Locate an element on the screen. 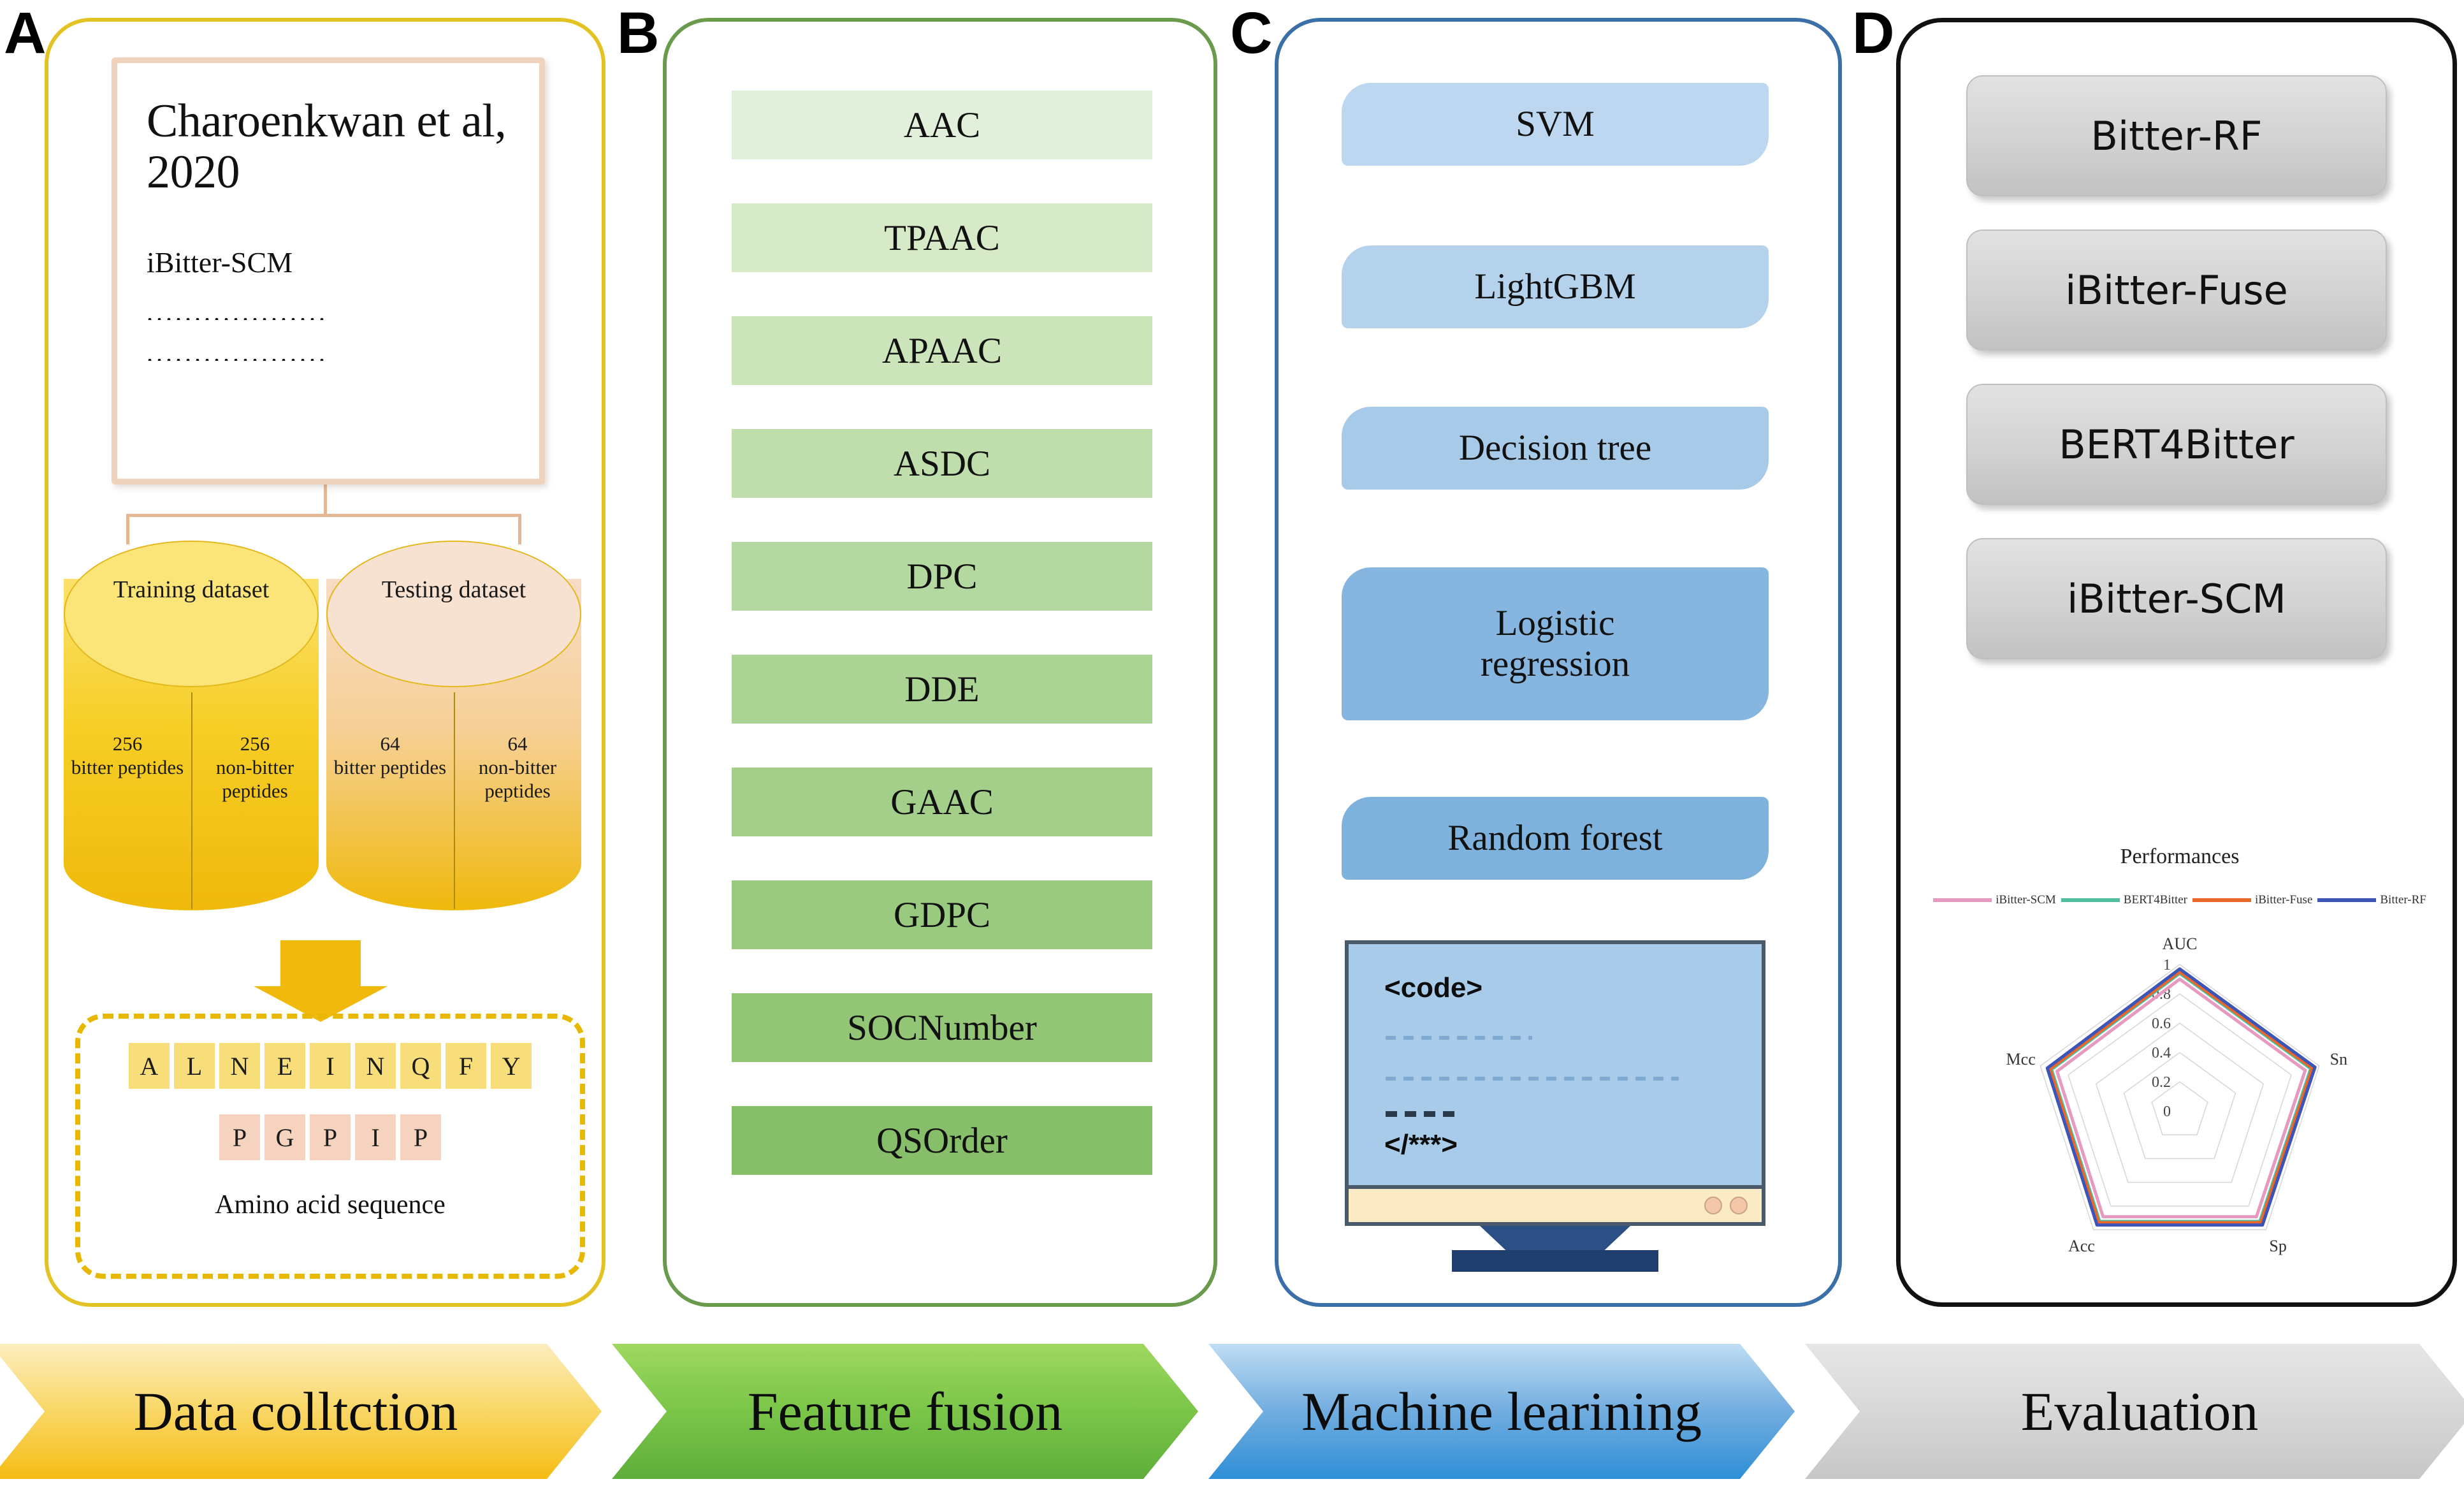 This screenshot has height=1493, width=2464. amino-acid-tile: F is located at coordinates (466, 1066).